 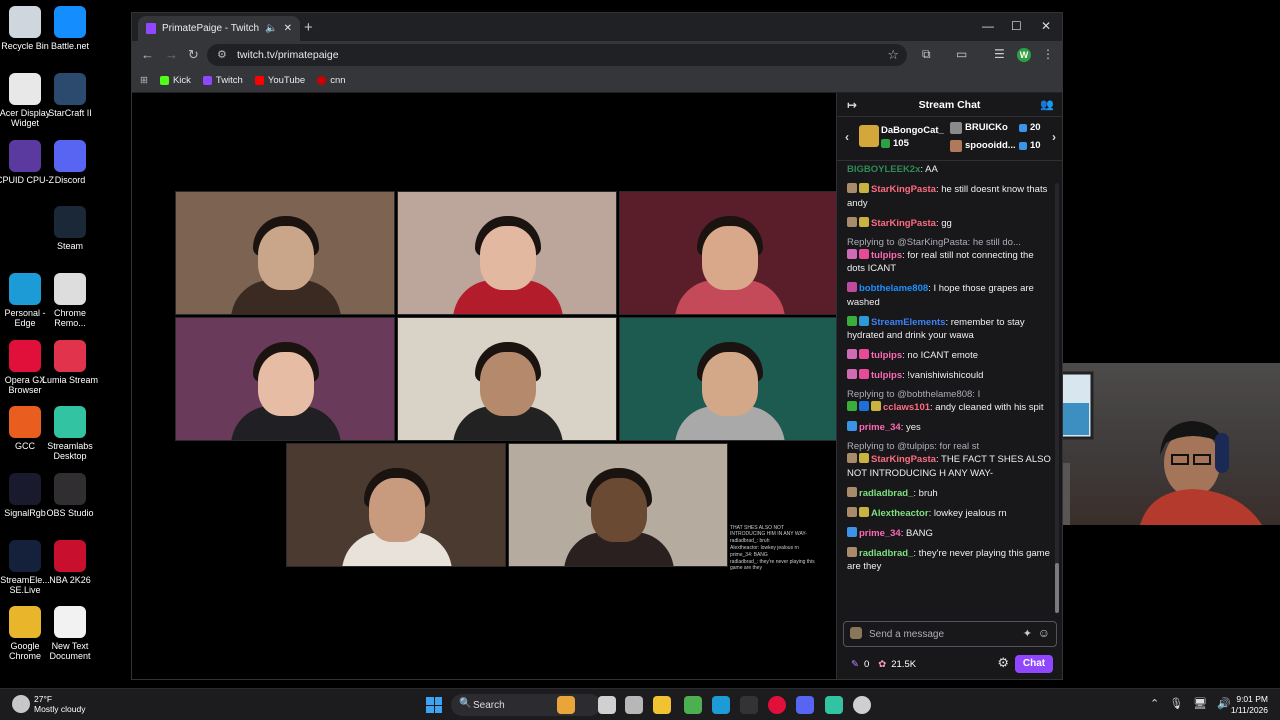 I want to click on clock: 9:01 PM 1/11/2026, so click(x=1249, y=705).